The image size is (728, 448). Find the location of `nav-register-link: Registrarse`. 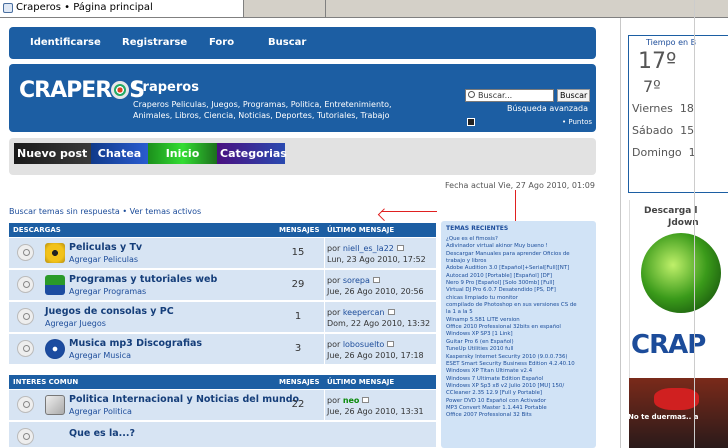

nav-register-link: Registrarse is located at coordinates (154, 42).